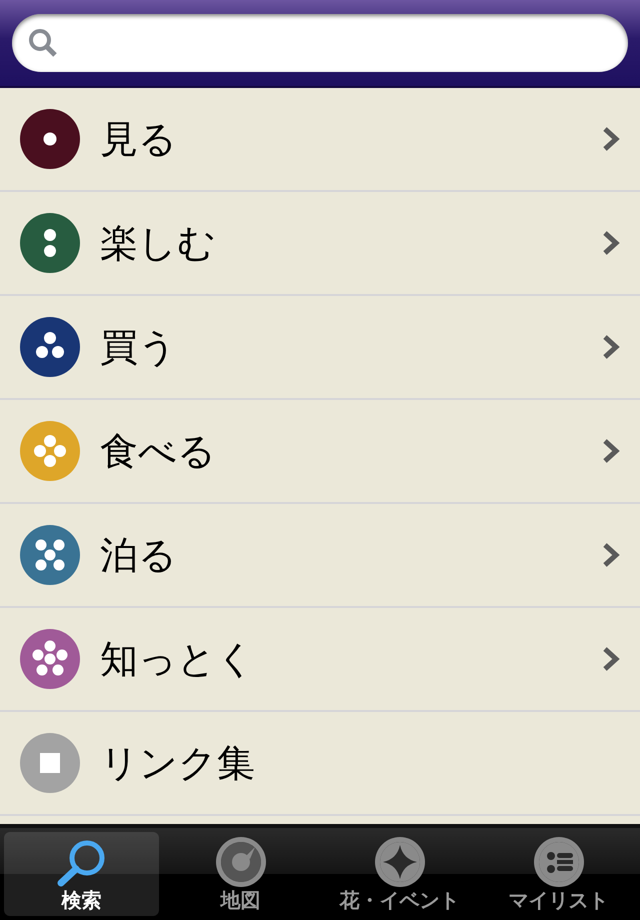 Image resolution: width=640 pixels, height=920 pixels. I want to click on category-label: リンク集, so click(178, 763).